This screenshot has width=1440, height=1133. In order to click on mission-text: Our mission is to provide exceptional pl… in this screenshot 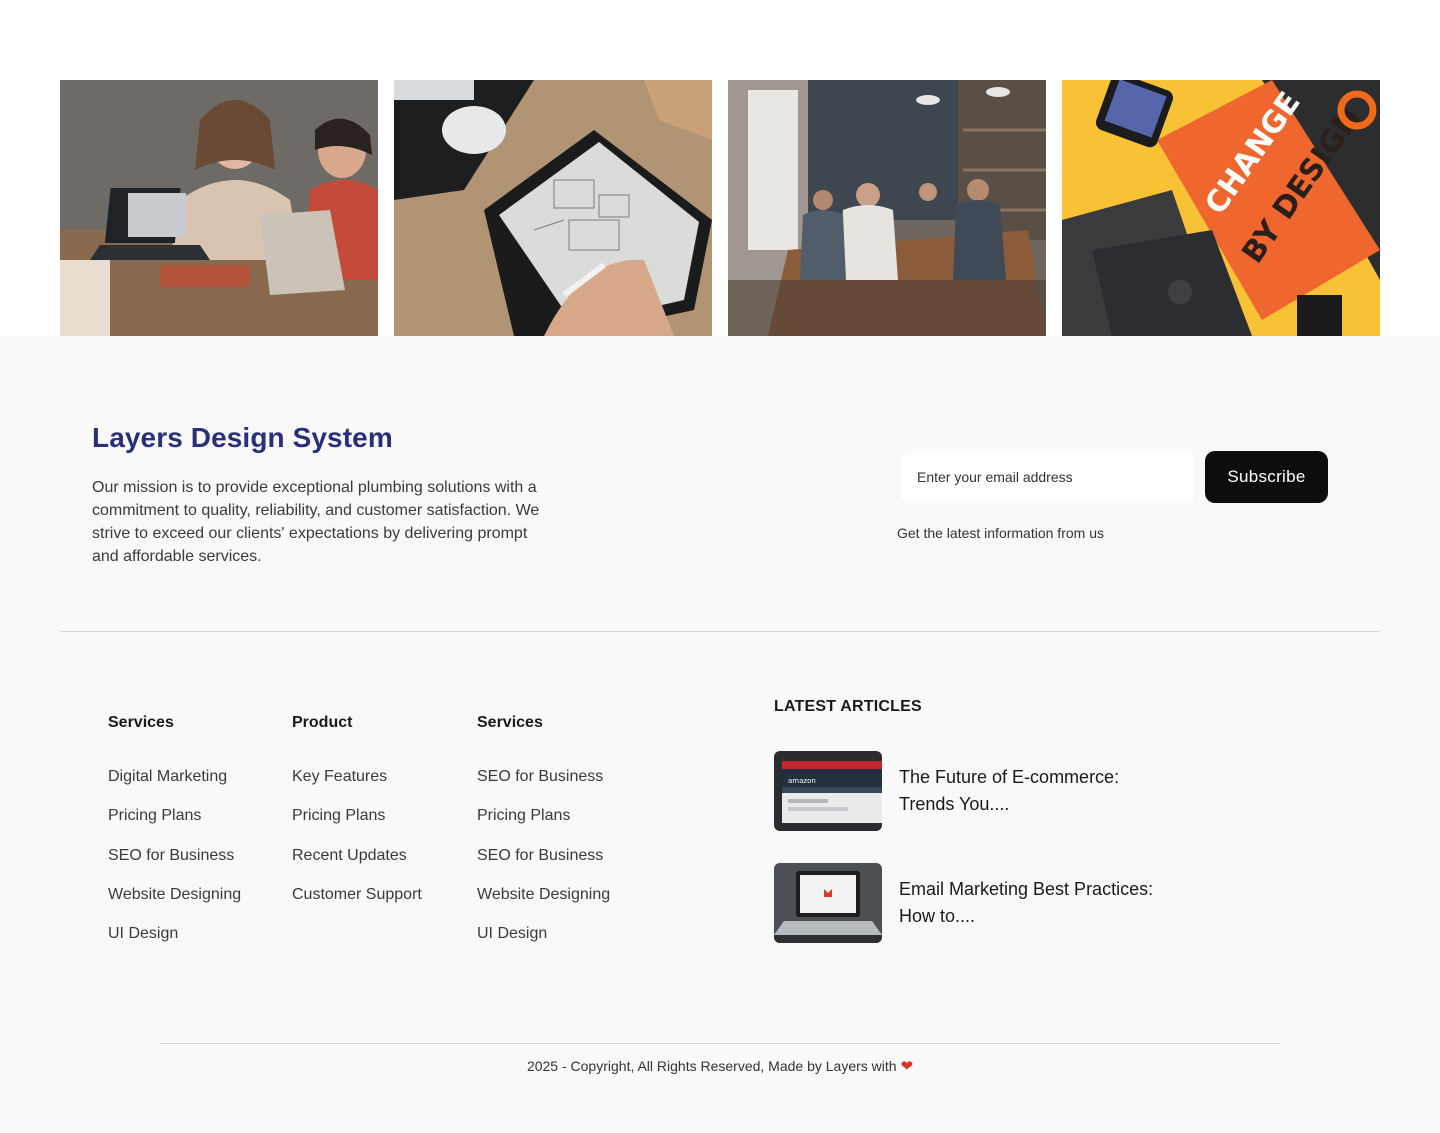, I will do `click(316, 522)`.